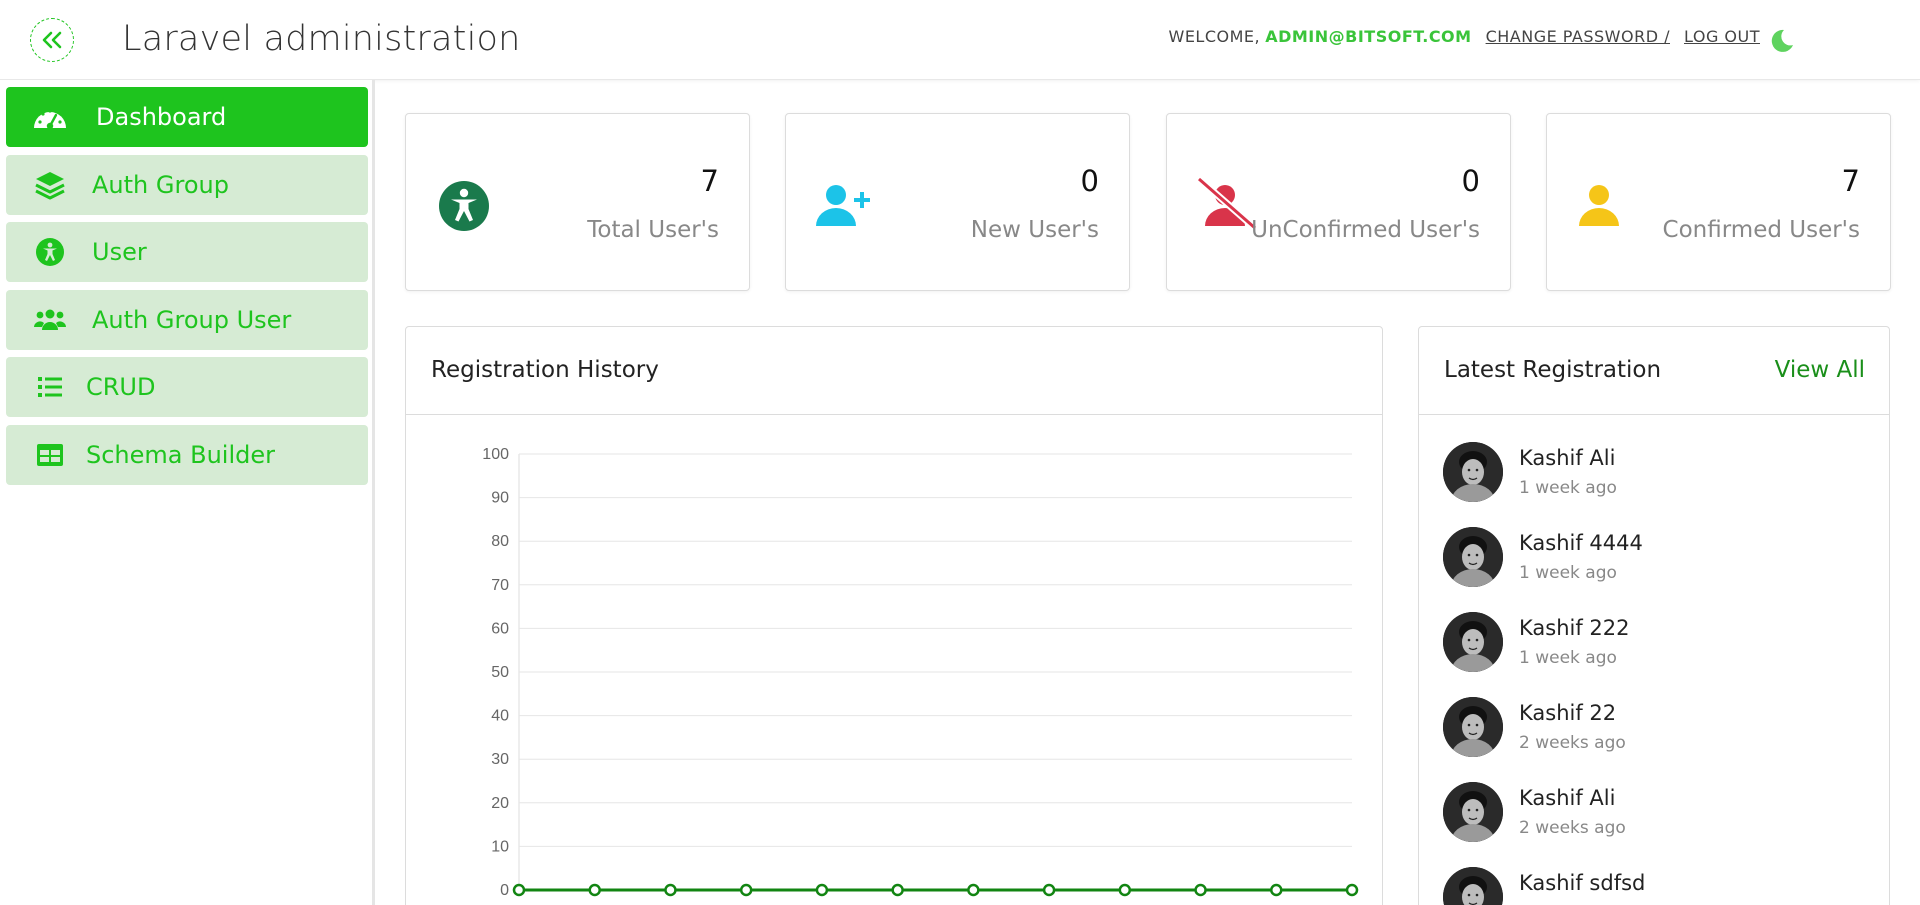  Describe the element at coordinates (500, 716) in the screenshot. I see `y-tick-label: 40` at that location.